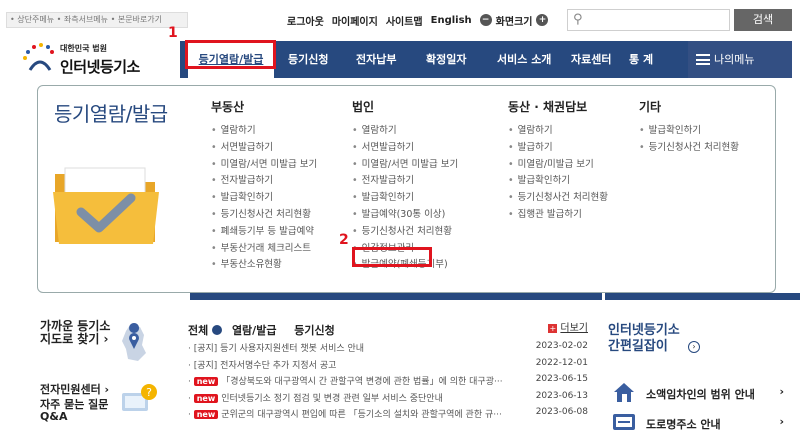 The height and width of the screenshot is (442, 800). Describe the element at coordinates (405, 215) in the screenshot. I see `menu-link: 발급예약(30통 이상)` at that location.